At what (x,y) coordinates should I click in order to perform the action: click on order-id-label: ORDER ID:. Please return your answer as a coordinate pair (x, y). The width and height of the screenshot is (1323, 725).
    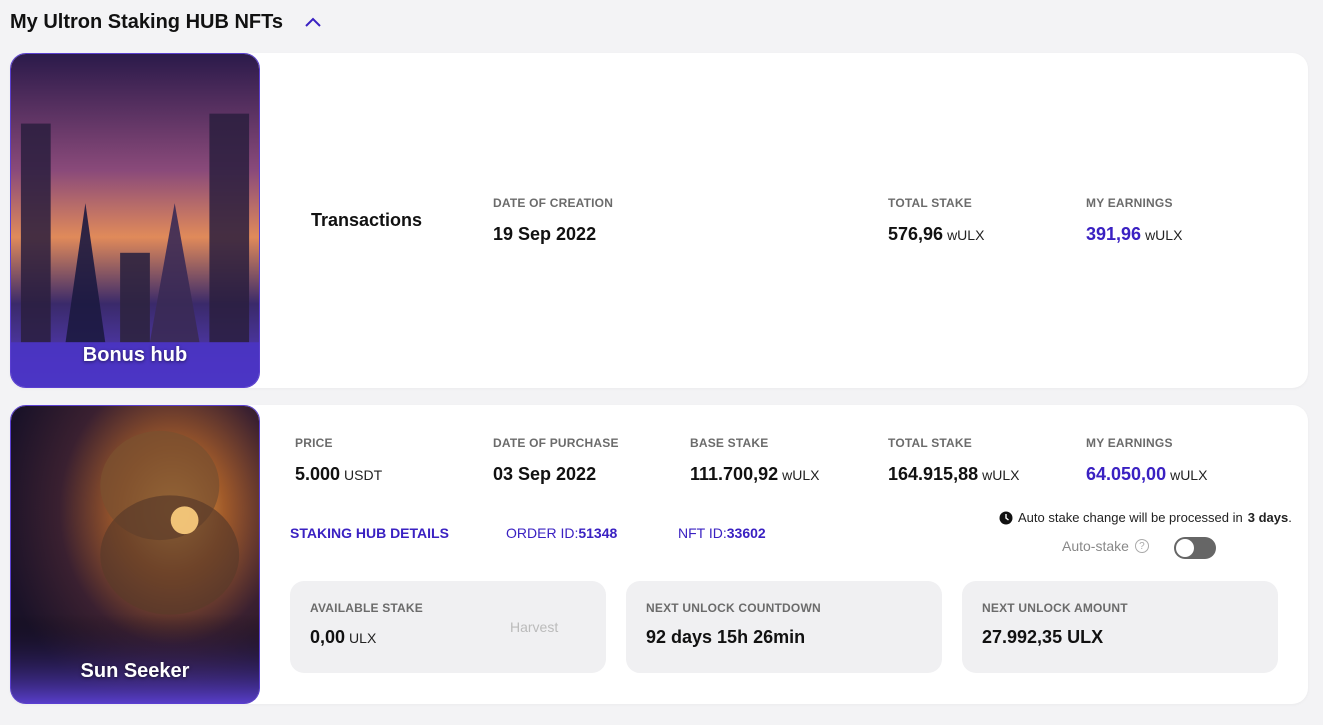
    Looking at the image, I should click on (542, 533).